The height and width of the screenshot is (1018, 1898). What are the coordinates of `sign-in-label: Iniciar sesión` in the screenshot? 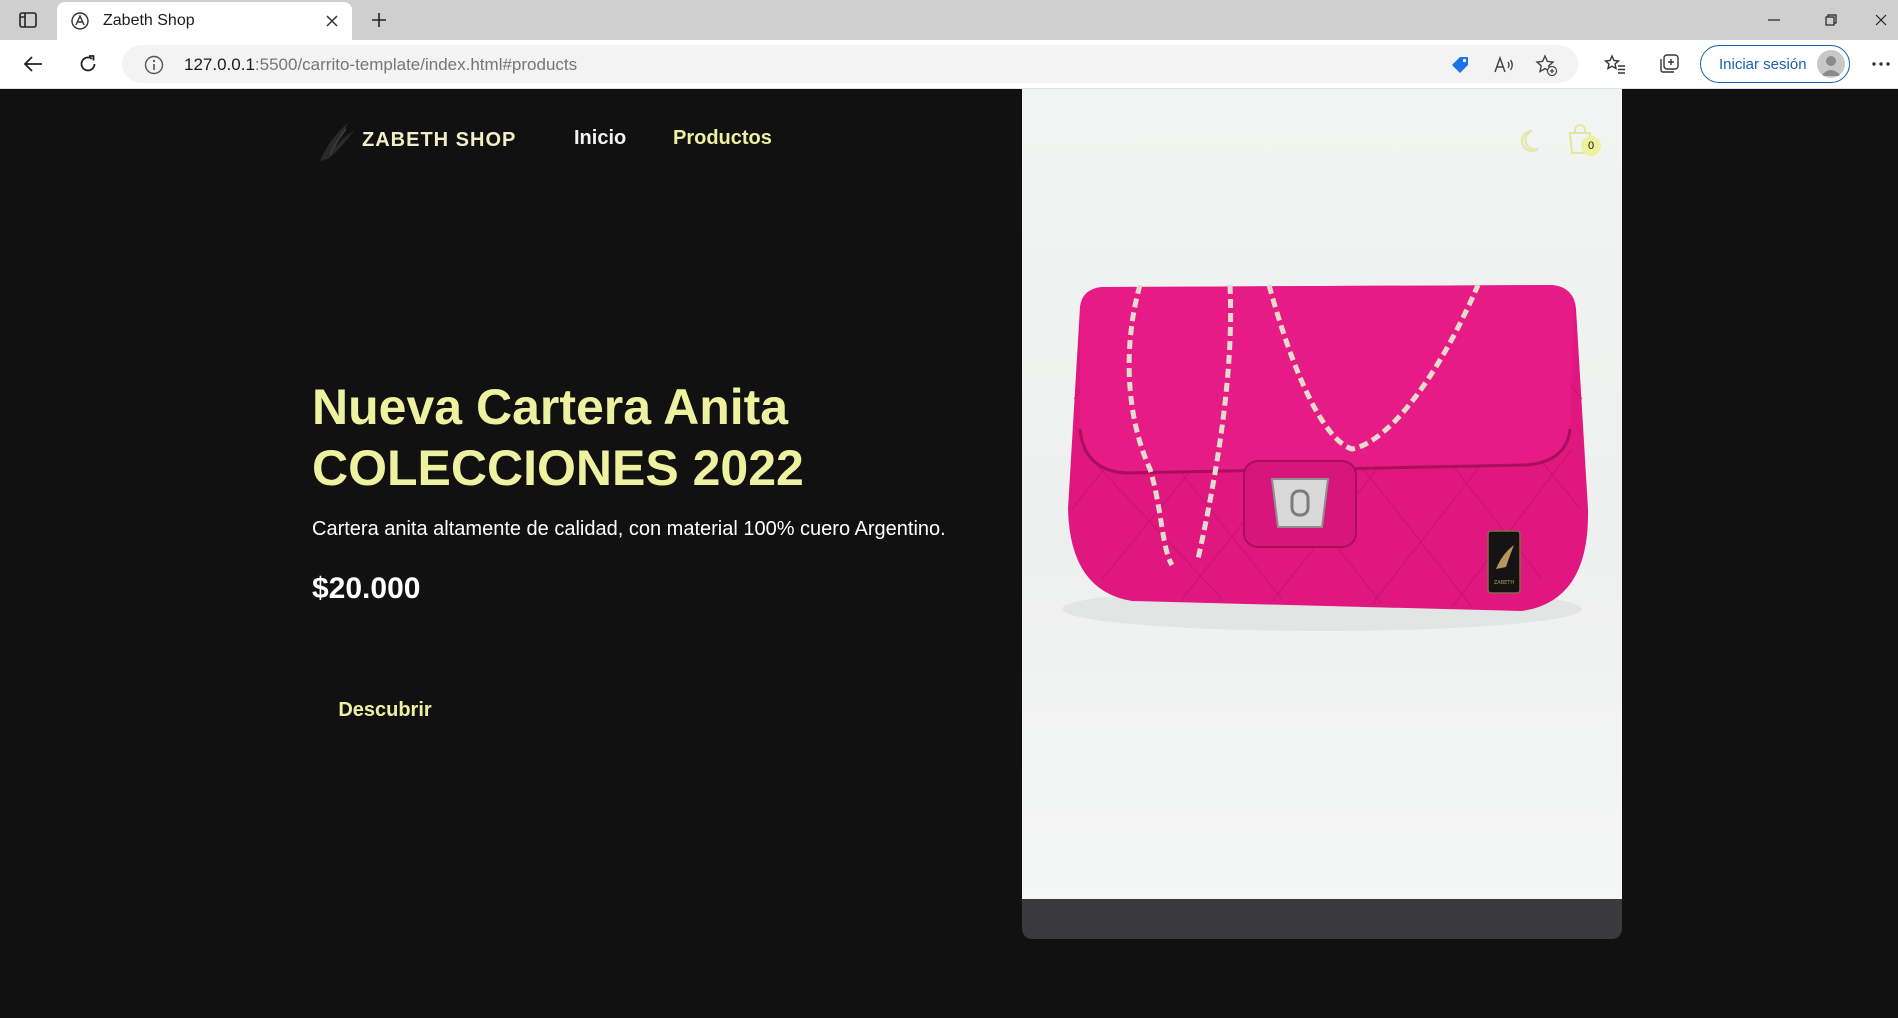 It's located at (1763, 64).